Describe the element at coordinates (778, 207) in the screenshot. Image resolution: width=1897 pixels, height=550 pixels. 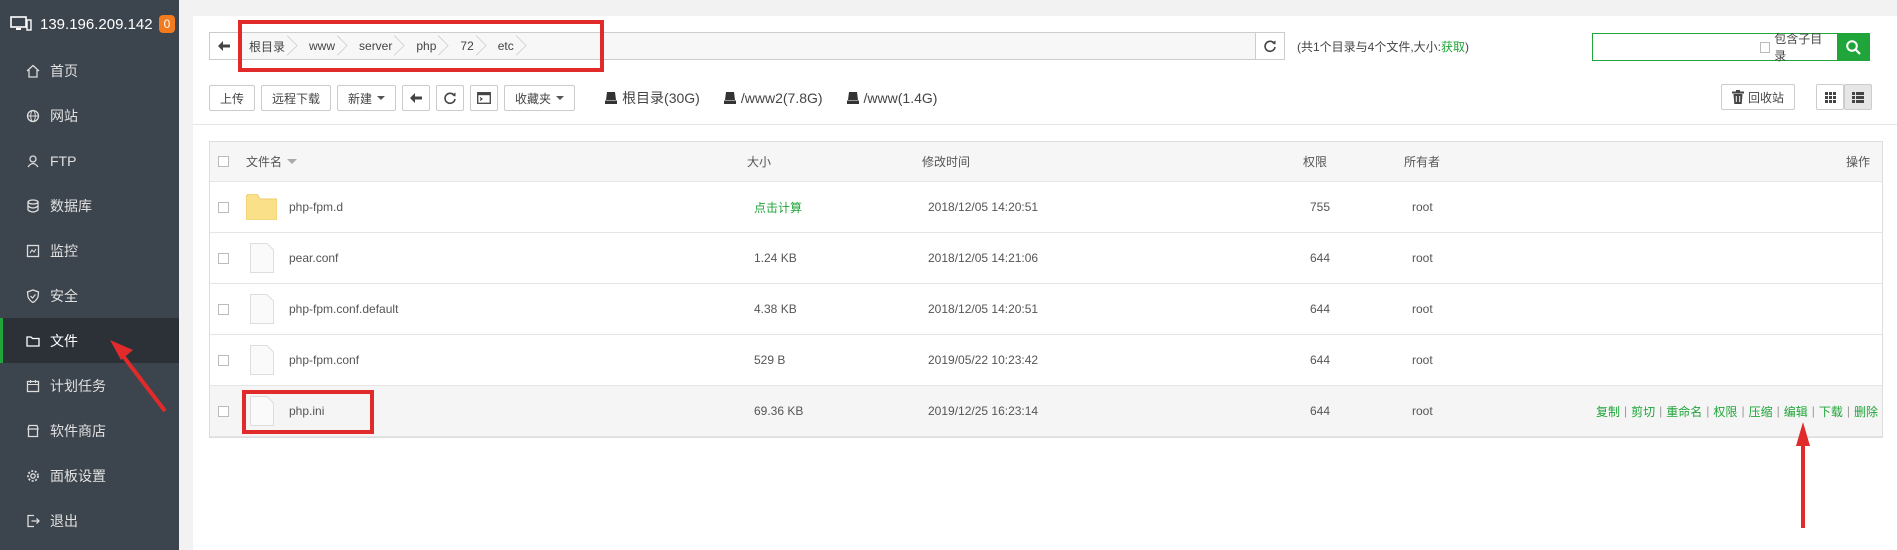
I see `file-size: 点击计算` at that location.